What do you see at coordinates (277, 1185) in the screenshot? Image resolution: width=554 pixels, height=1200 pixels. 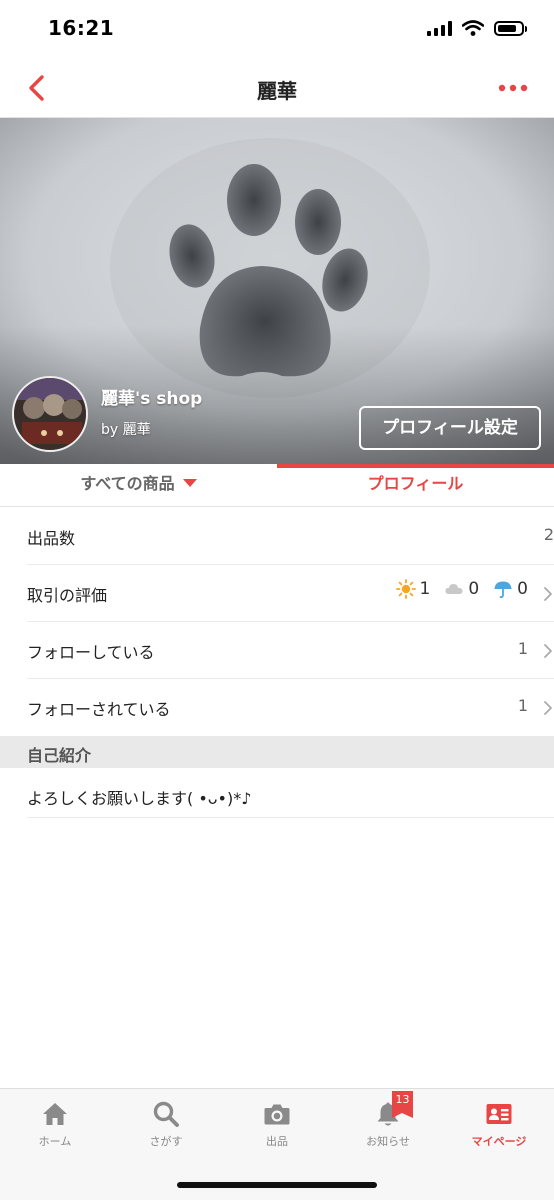 I see `home-indicator` at bounding box center [277, 1185].